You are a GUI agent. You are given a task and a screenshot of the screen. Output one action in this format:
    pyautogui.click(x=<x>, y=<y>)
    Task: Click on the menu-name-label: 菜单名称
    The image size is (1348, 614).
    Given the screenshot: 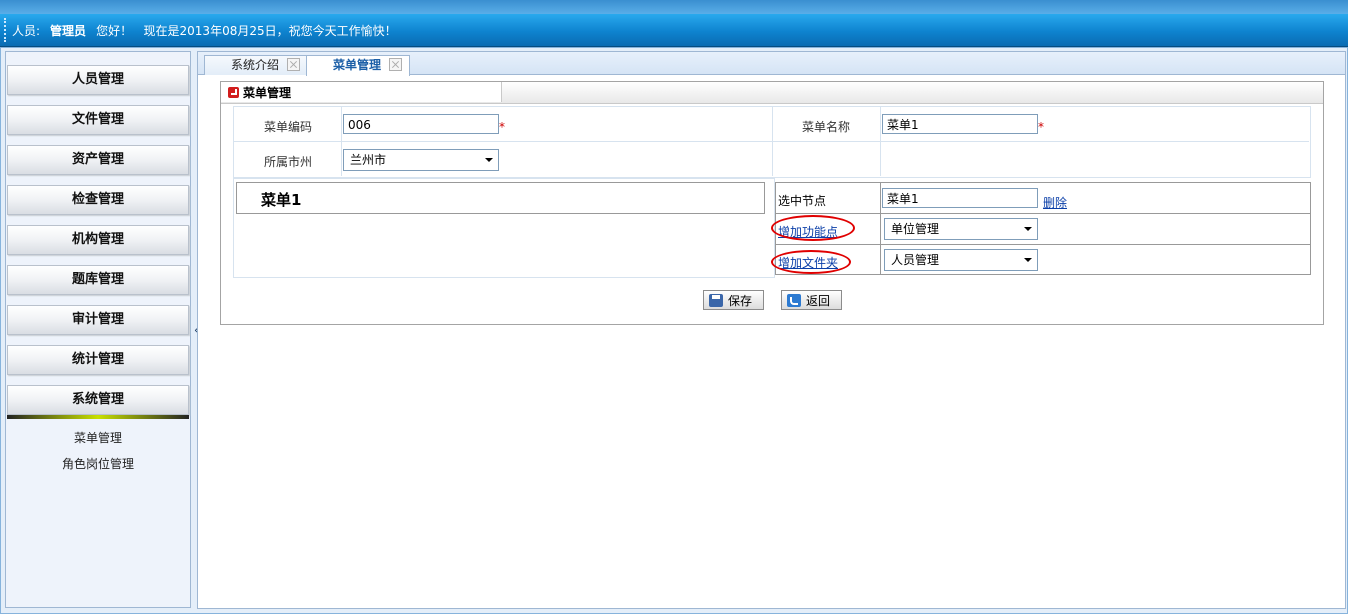 What is the action you would take?
    pyautogui.click(x=826, y=127)
    